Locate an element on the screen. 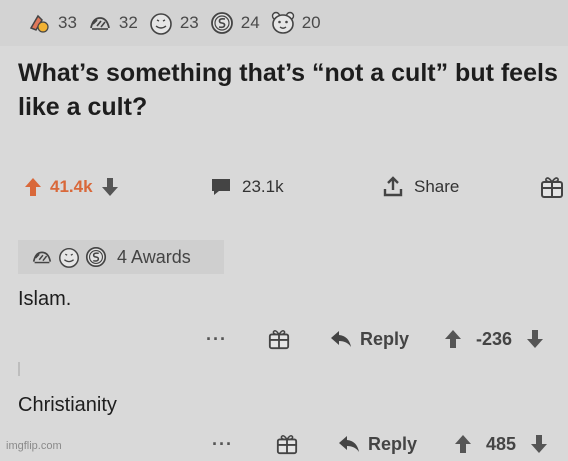  comment-body: Christianity is located at coordinates (67, 405).